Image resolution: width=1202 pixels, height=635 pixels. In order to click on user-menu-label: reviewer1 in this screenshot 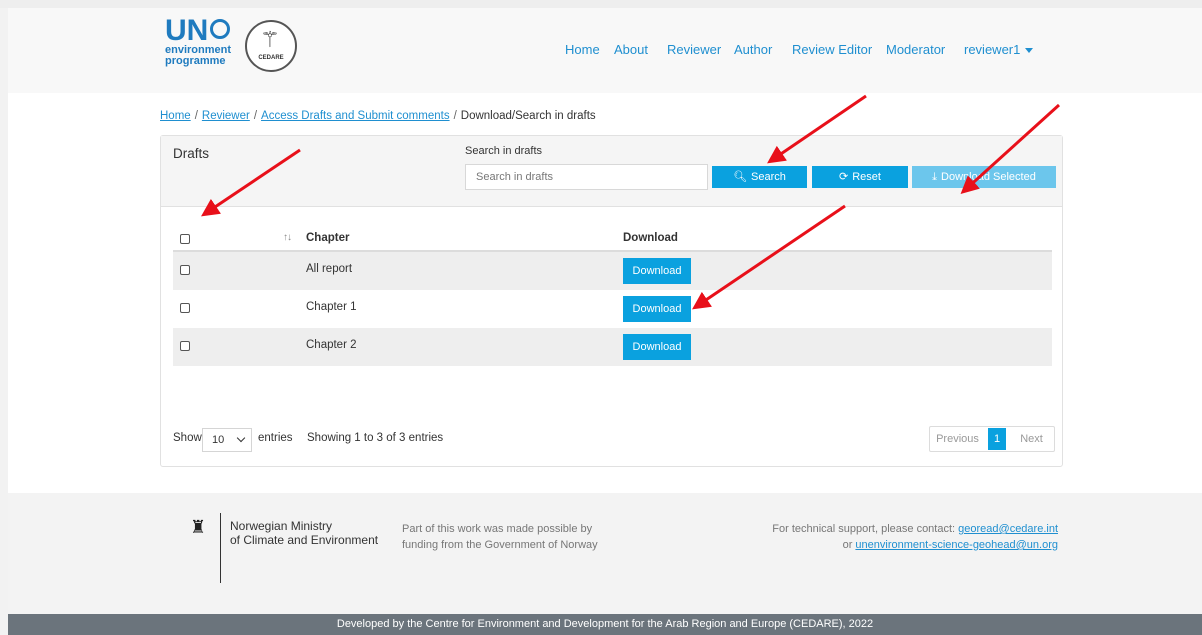, I will do `click(992, 49)`.